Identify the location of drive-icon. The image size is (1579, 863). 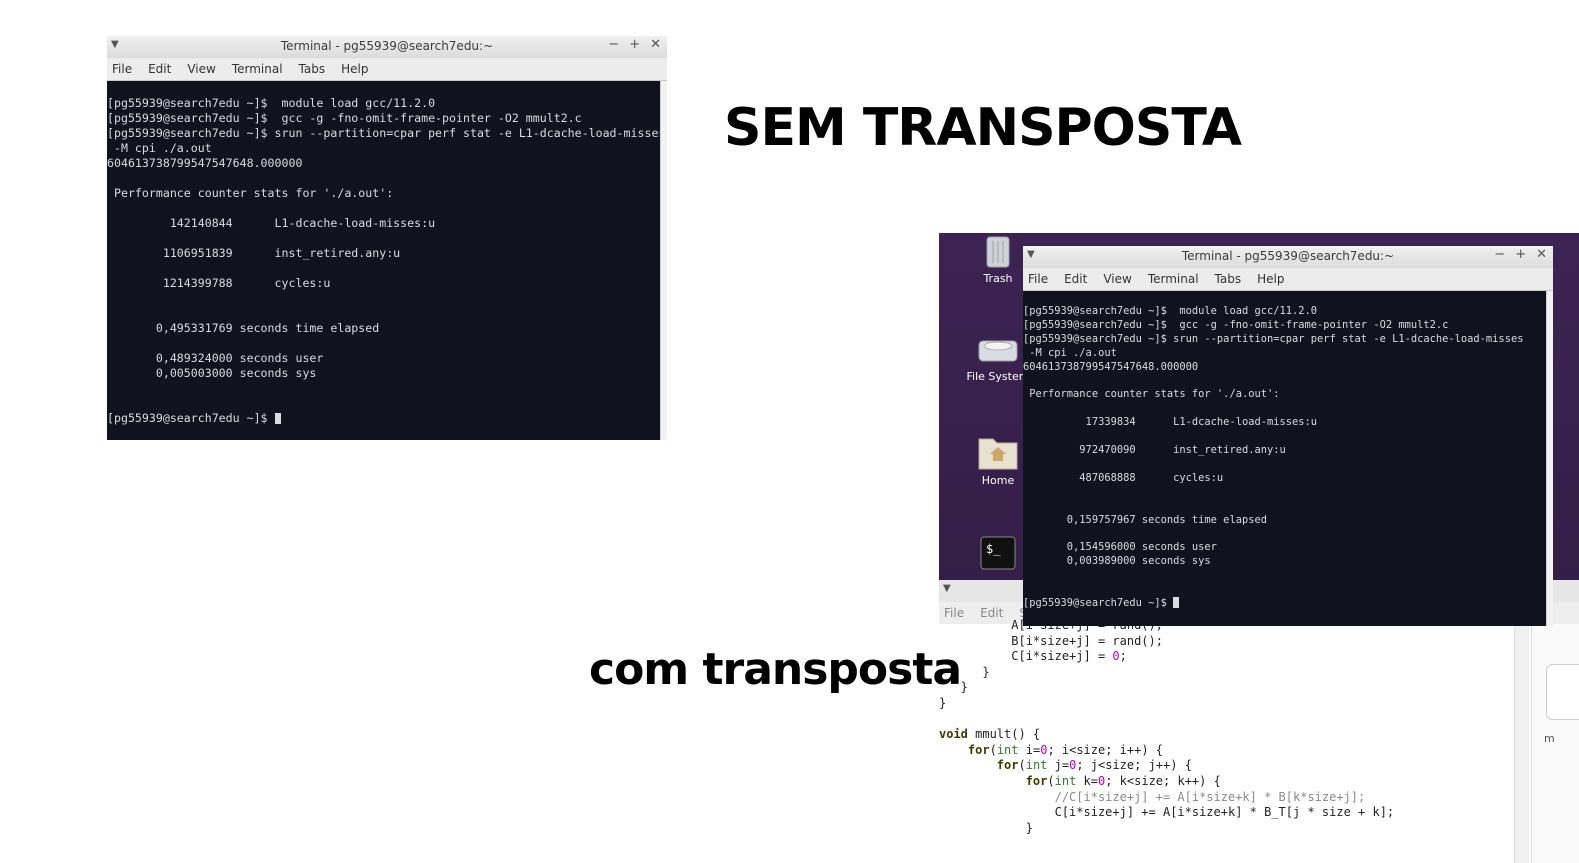
(998, 351).